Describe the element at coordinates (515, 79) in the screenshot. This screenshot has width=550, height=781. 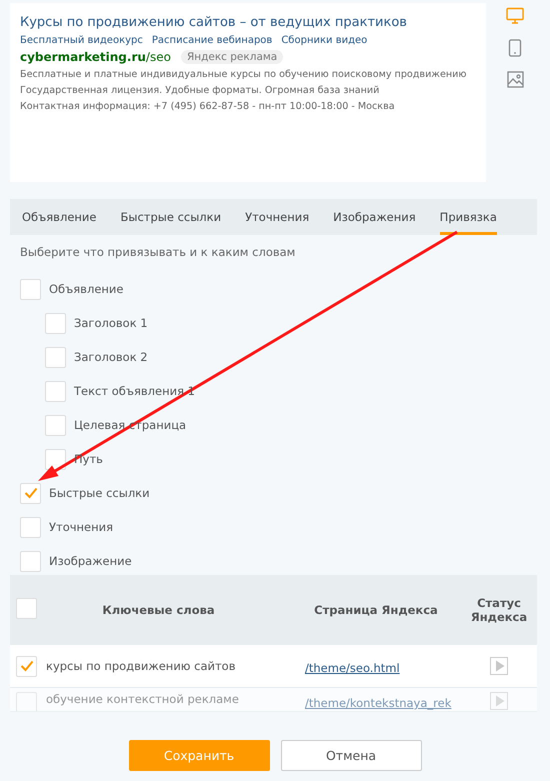
I see `image-icon` at that location.